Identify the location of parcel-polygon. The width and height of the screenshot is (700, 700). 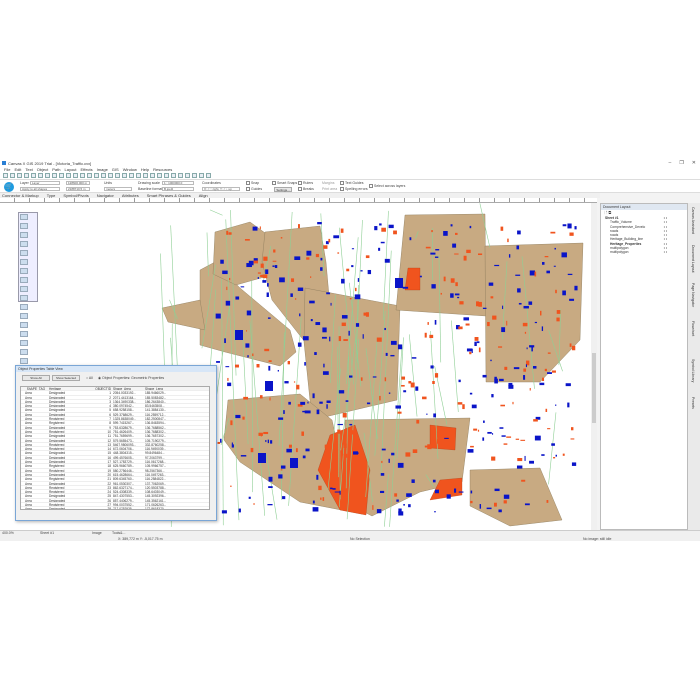
(183, 315).